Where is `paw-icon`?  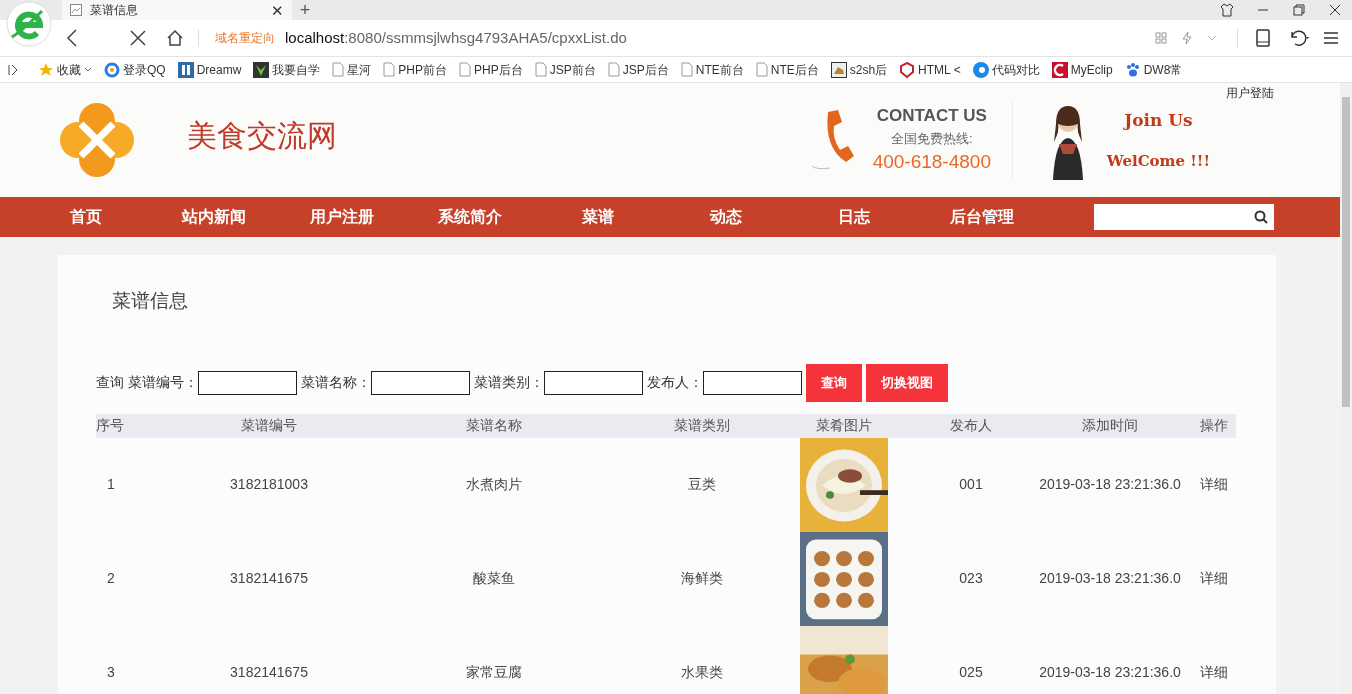
paw-icon is located at coordinates (1132, 69).